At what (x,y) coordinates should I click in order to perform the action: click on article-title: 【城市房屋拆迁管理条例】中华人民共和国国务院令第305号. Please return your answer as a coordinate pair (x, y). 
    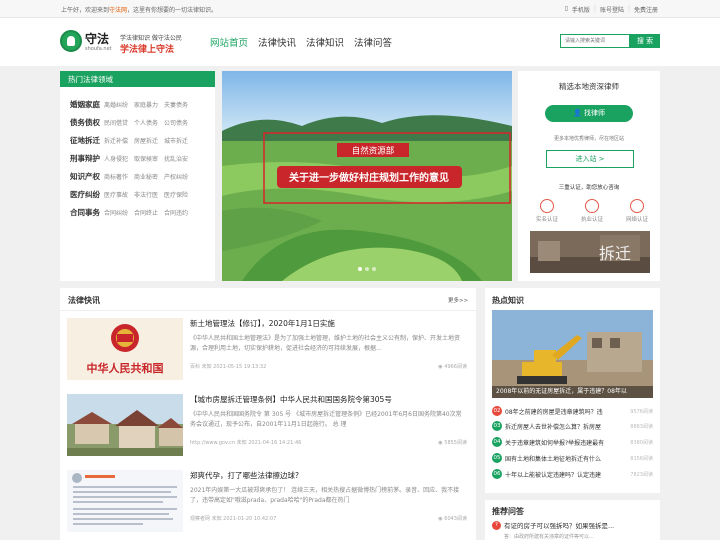
    Looking at the image, I should click on (291, 399).